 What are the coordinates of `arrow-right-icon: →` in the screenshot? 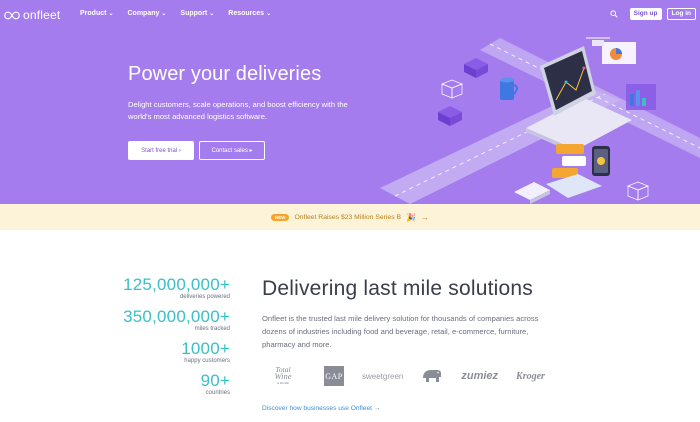 It's located at (425, 217).